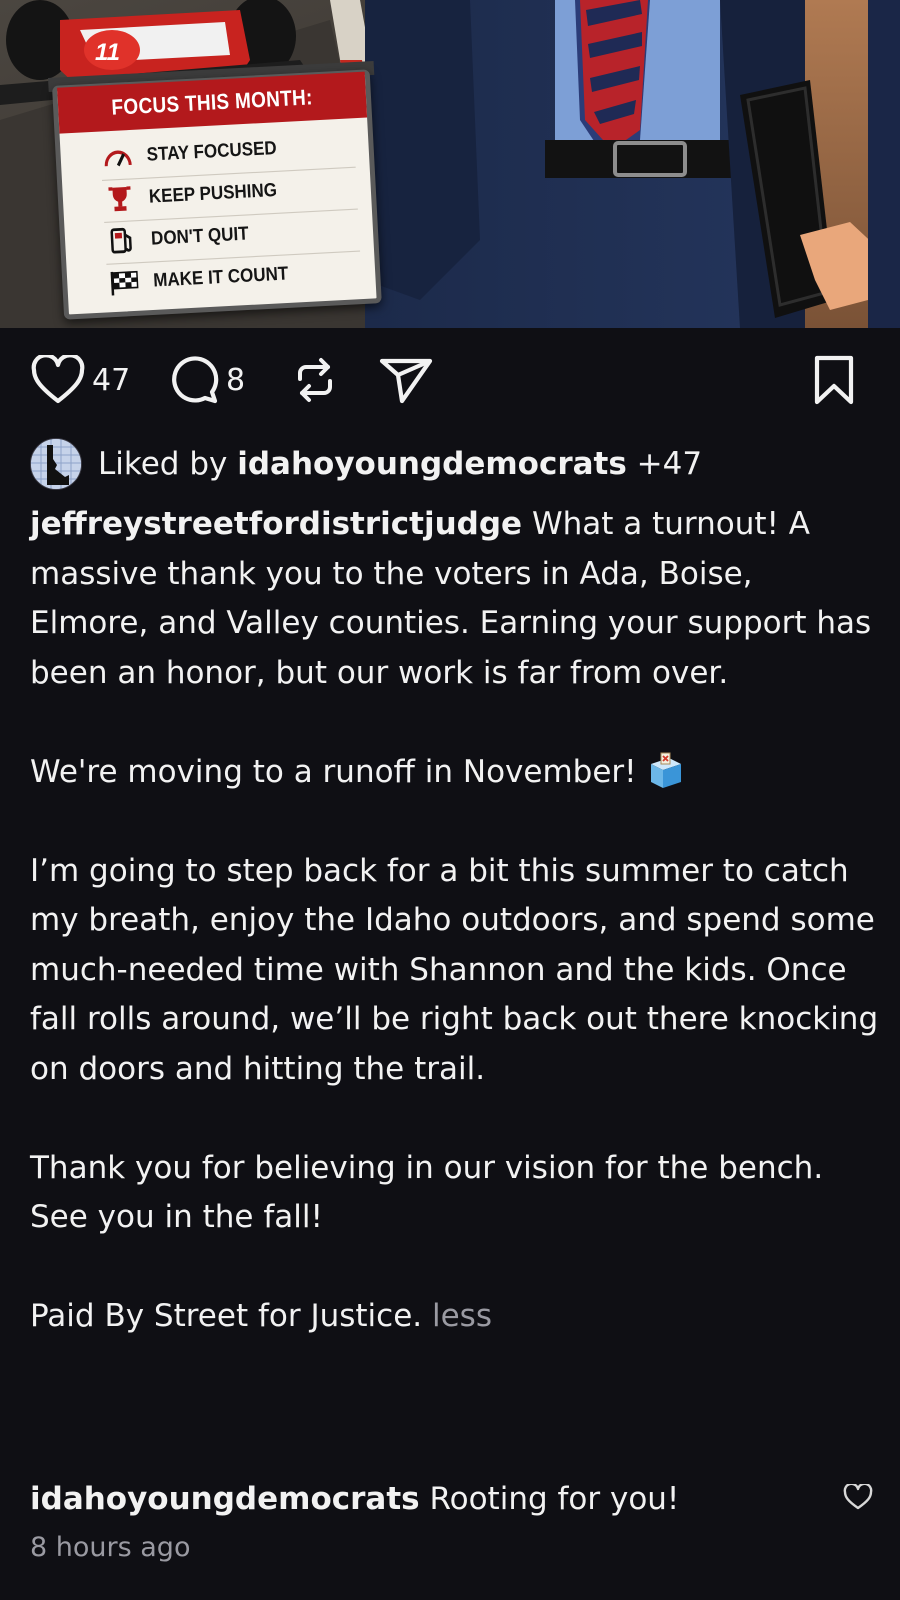 The width and height of the screenshot is (900, 1600). Describe the element at coordinates (226, 1316) in the screenshot. I see `caption-text: Paid By Street for Justice.` at that location.